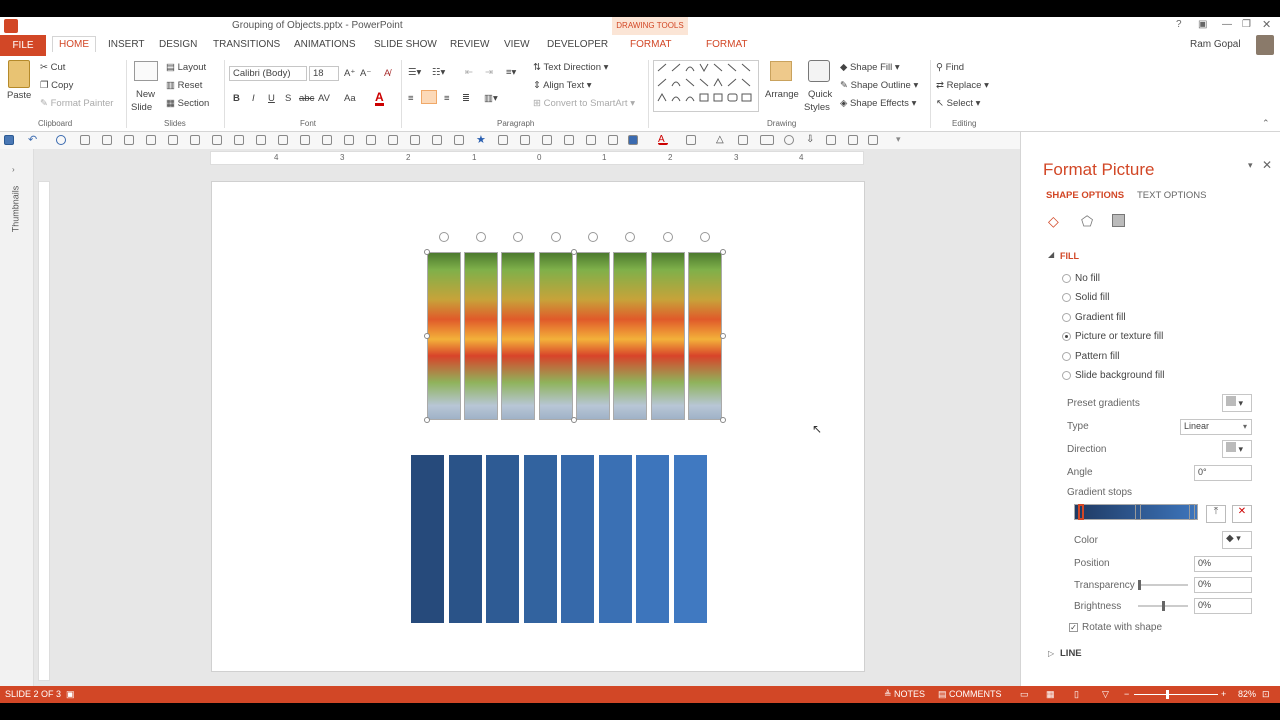  What do you see at coordinates (379, 98) in the screenshot?
I see `font-color-button: A` at bounding box center [379, 98].